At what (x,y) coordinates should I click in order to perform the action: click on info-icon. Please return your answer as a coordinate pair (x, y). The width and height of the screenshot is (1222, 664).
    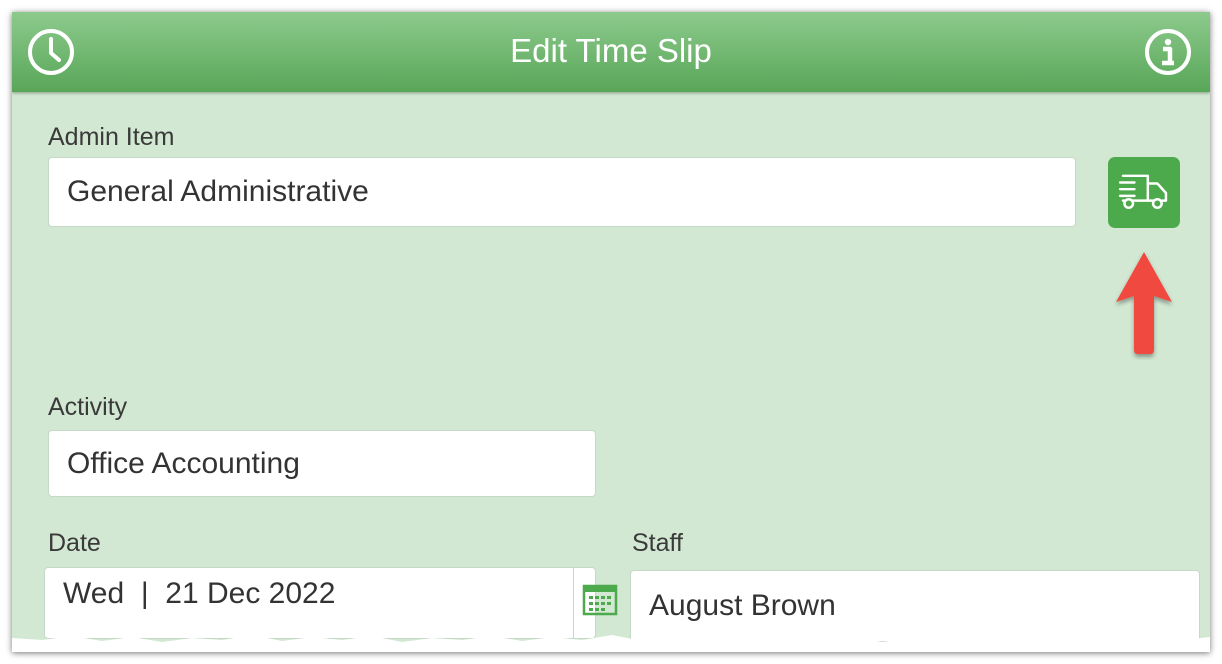
    Looking at the image, I should click on (1168, 52).